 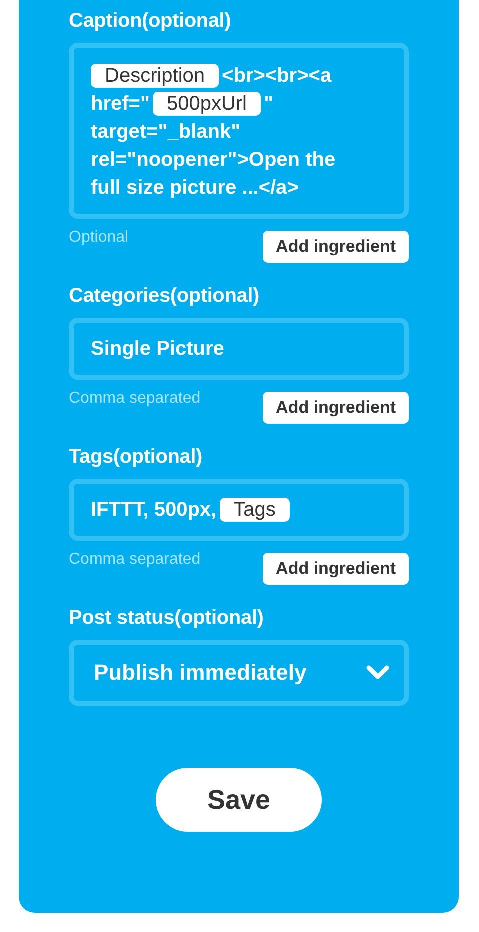 What do you see at coordinates (255, 510) in the screenshot?
I see `ingredient-tag: Tags` at bounding box center [255, 510].